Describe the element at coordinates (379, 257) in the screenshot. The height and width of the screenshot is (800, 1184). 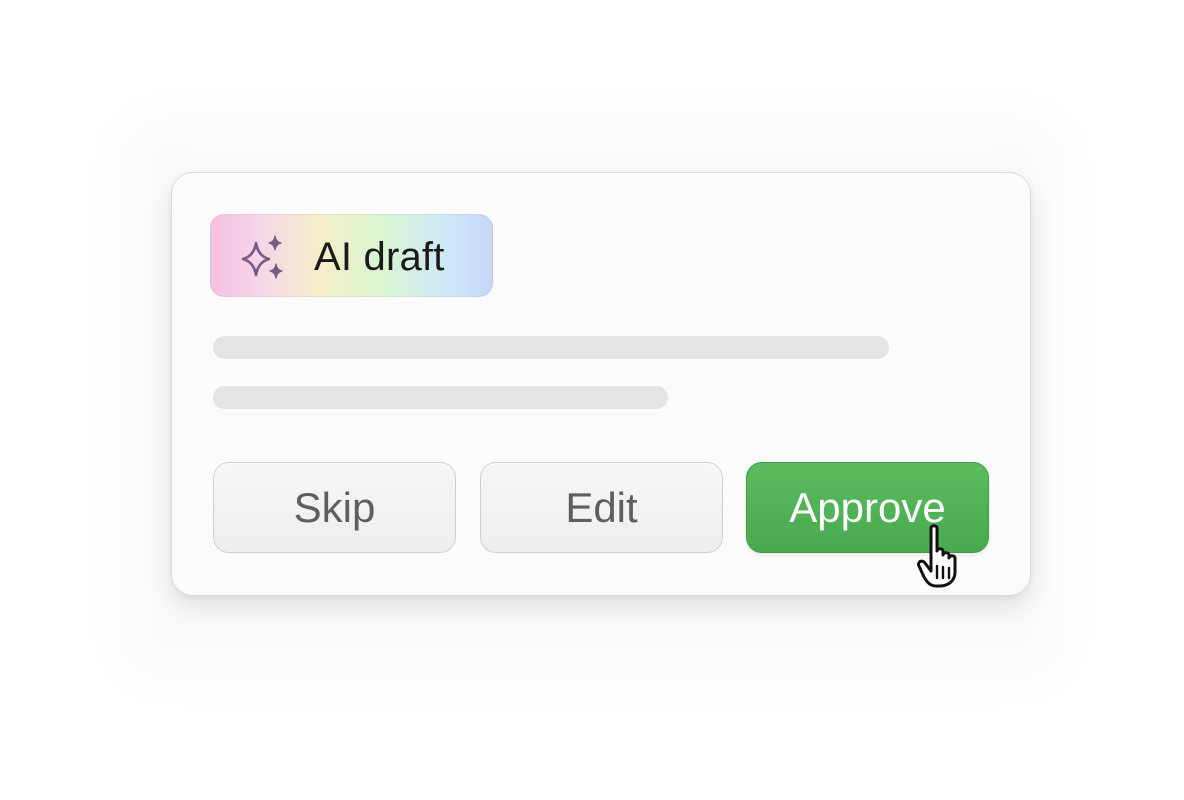
I see `ai-draft-label: AI draft` at that location.